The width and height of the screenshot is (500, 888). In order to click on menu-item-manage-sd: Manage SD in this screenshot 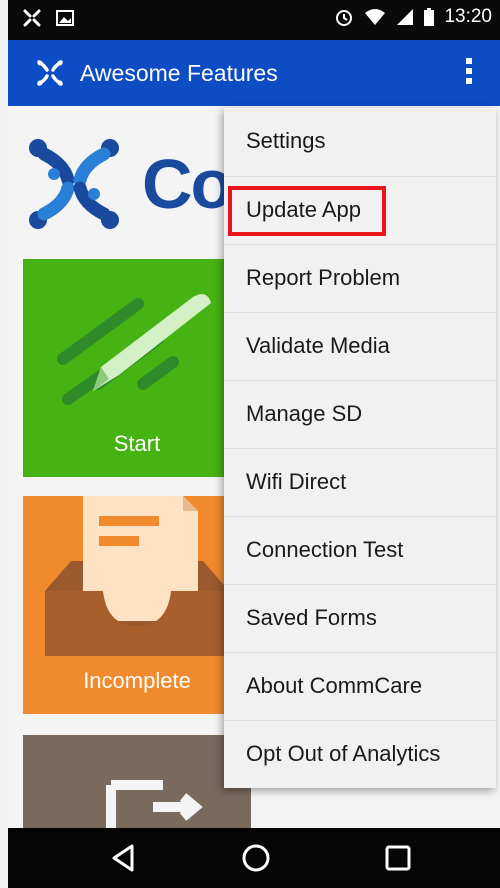, I will do `click(360, 414)`.